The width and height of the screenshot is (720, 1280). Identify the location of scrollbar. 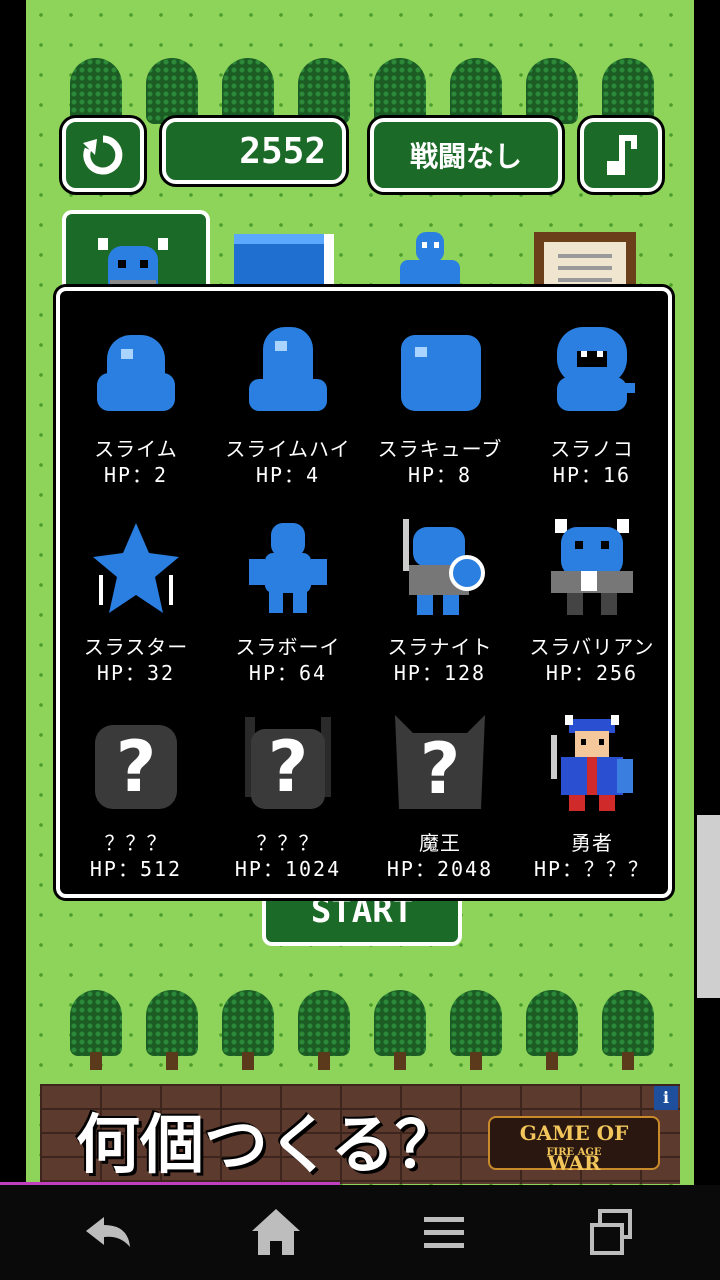
(708, 906).